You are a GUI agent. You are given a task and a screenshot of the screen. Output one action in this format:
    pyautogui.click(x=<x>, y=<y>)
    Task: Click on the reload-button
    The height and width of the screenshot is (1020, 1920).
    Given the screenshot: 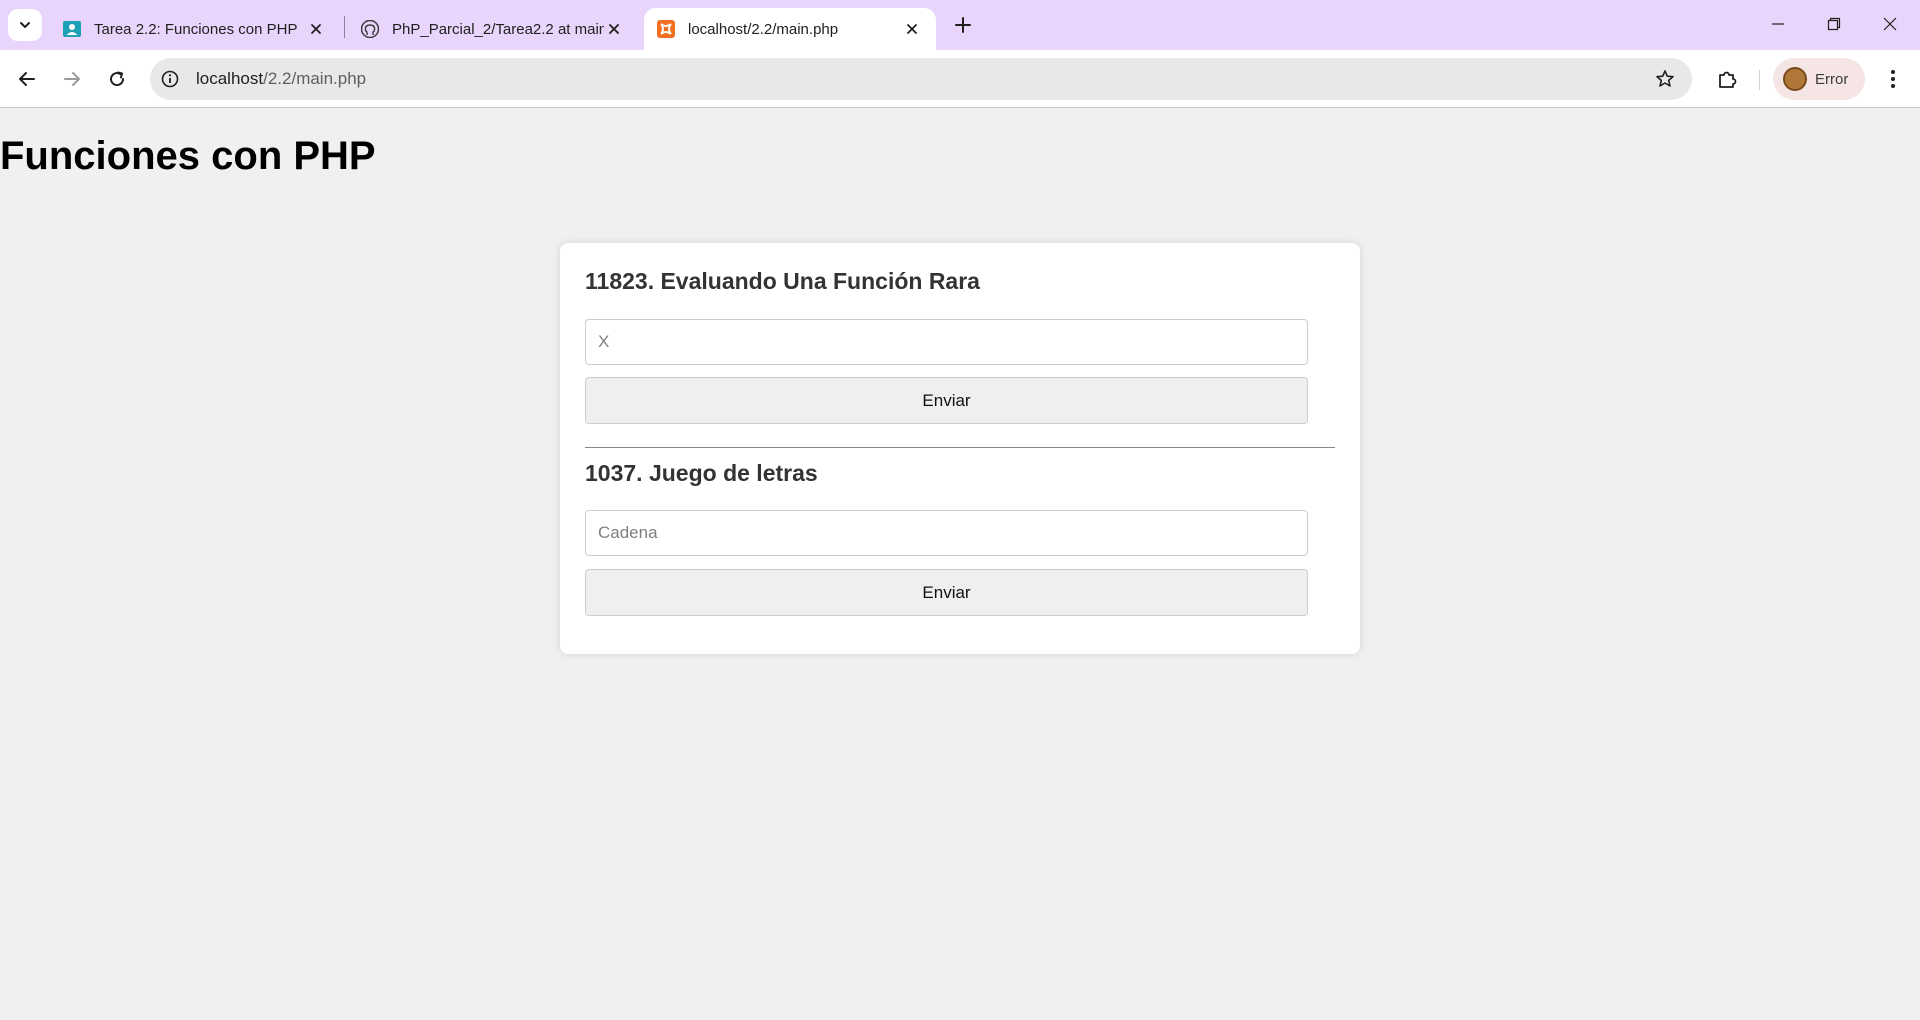 What is the action you would take?
    pyautogui.click(x=117, y=79)
    